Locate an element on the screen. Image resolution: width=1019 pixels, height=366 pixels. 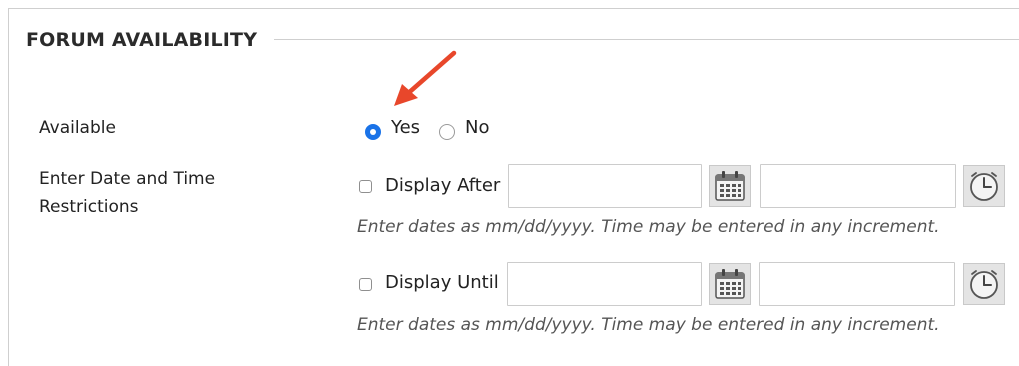
section-legend: FORUM AVAILABILITY is located at coordinates (141, 40).